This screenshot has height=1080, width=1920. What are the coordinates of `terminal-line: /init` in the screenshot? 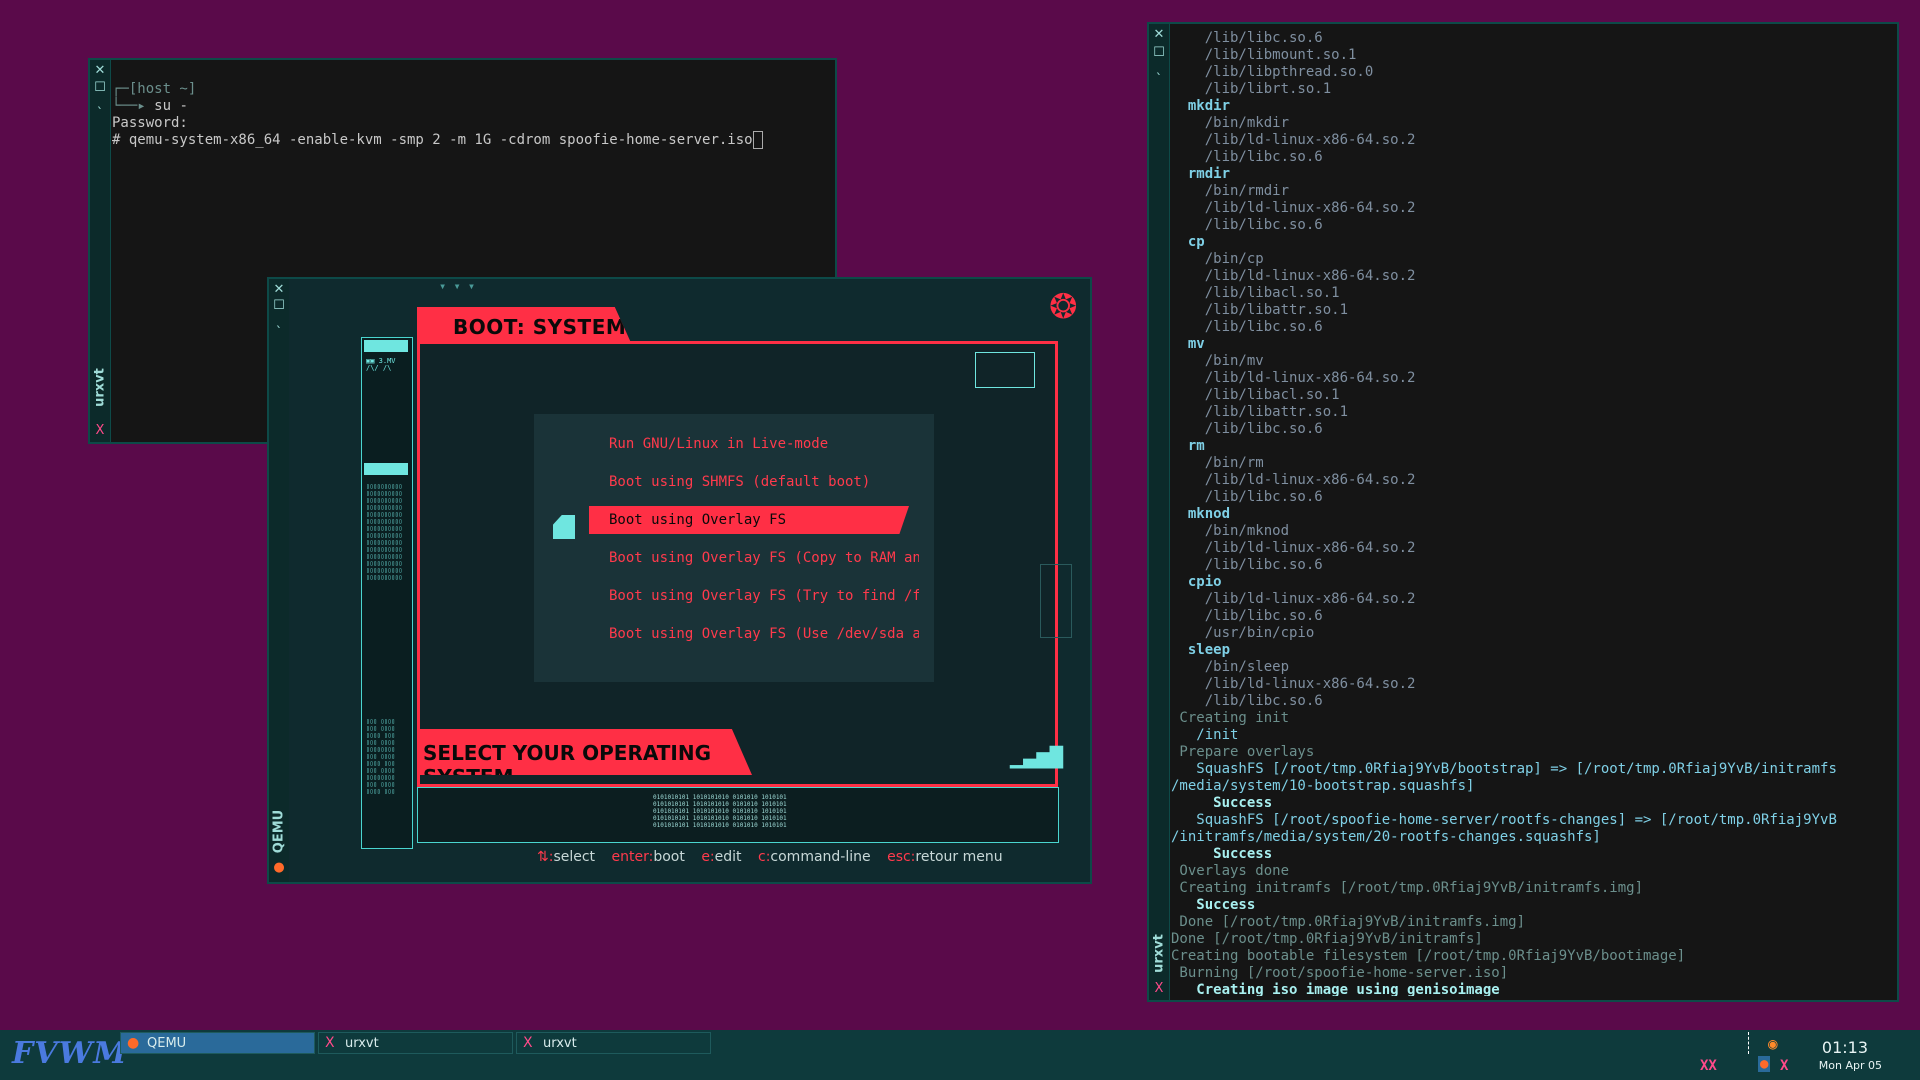 It's located at (1205, 735).